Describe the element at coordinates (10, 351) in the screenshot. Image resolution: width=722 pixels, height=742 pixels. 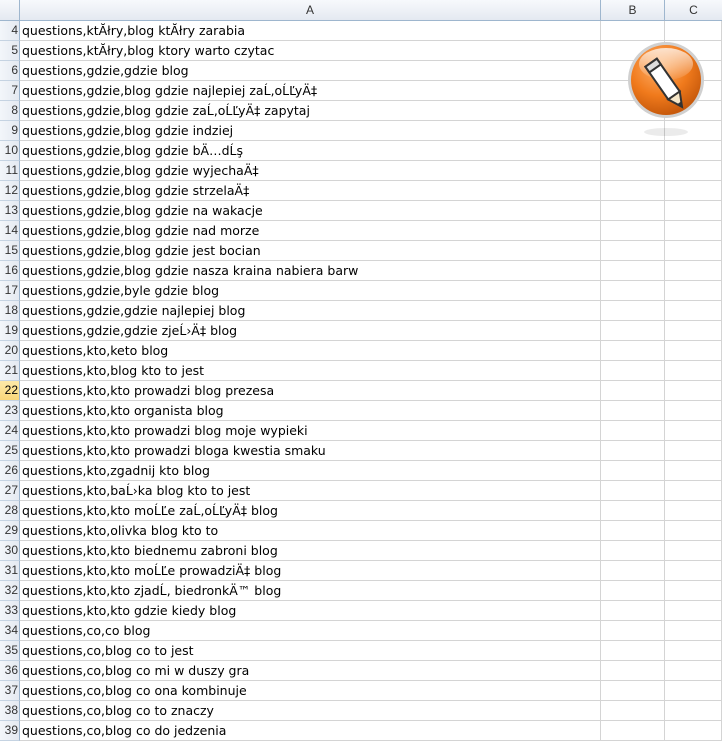
I see `row-number: 20` at that location.